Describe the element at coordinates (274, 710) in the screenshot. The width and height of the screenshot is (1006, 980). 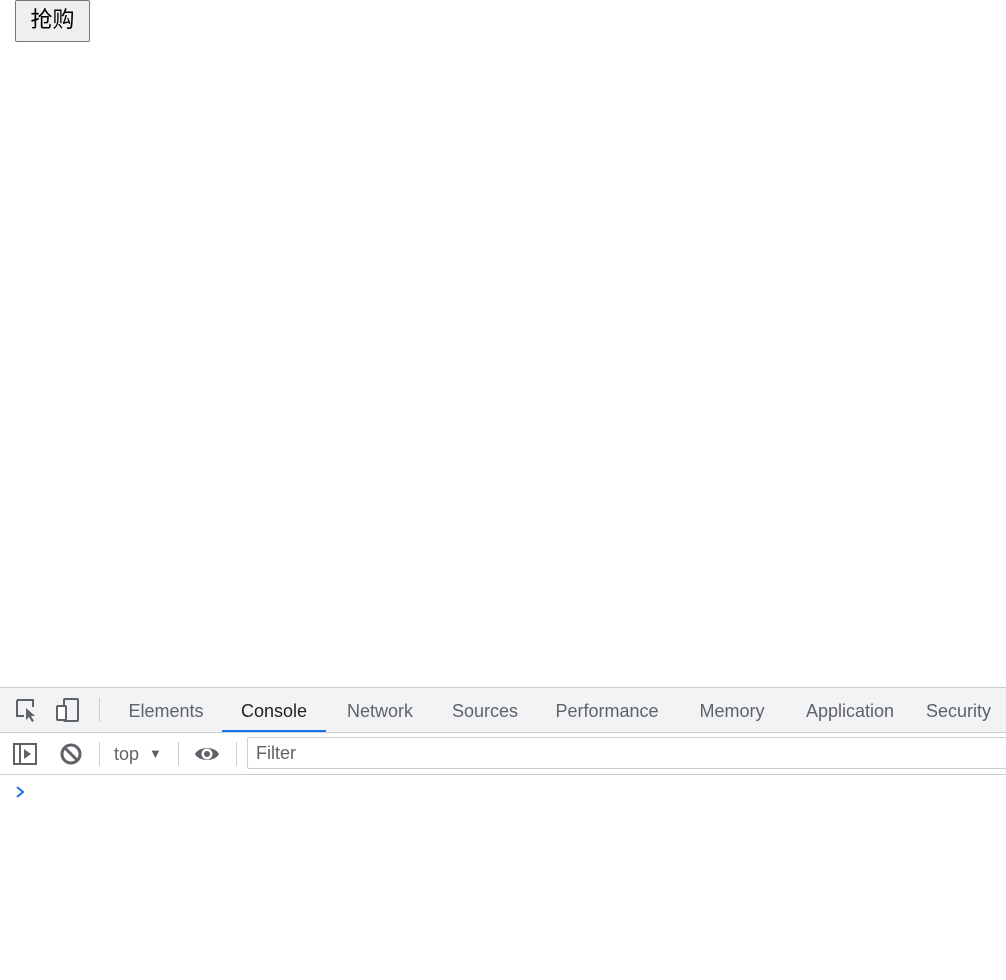
I see `tab-console: Console` at that location.